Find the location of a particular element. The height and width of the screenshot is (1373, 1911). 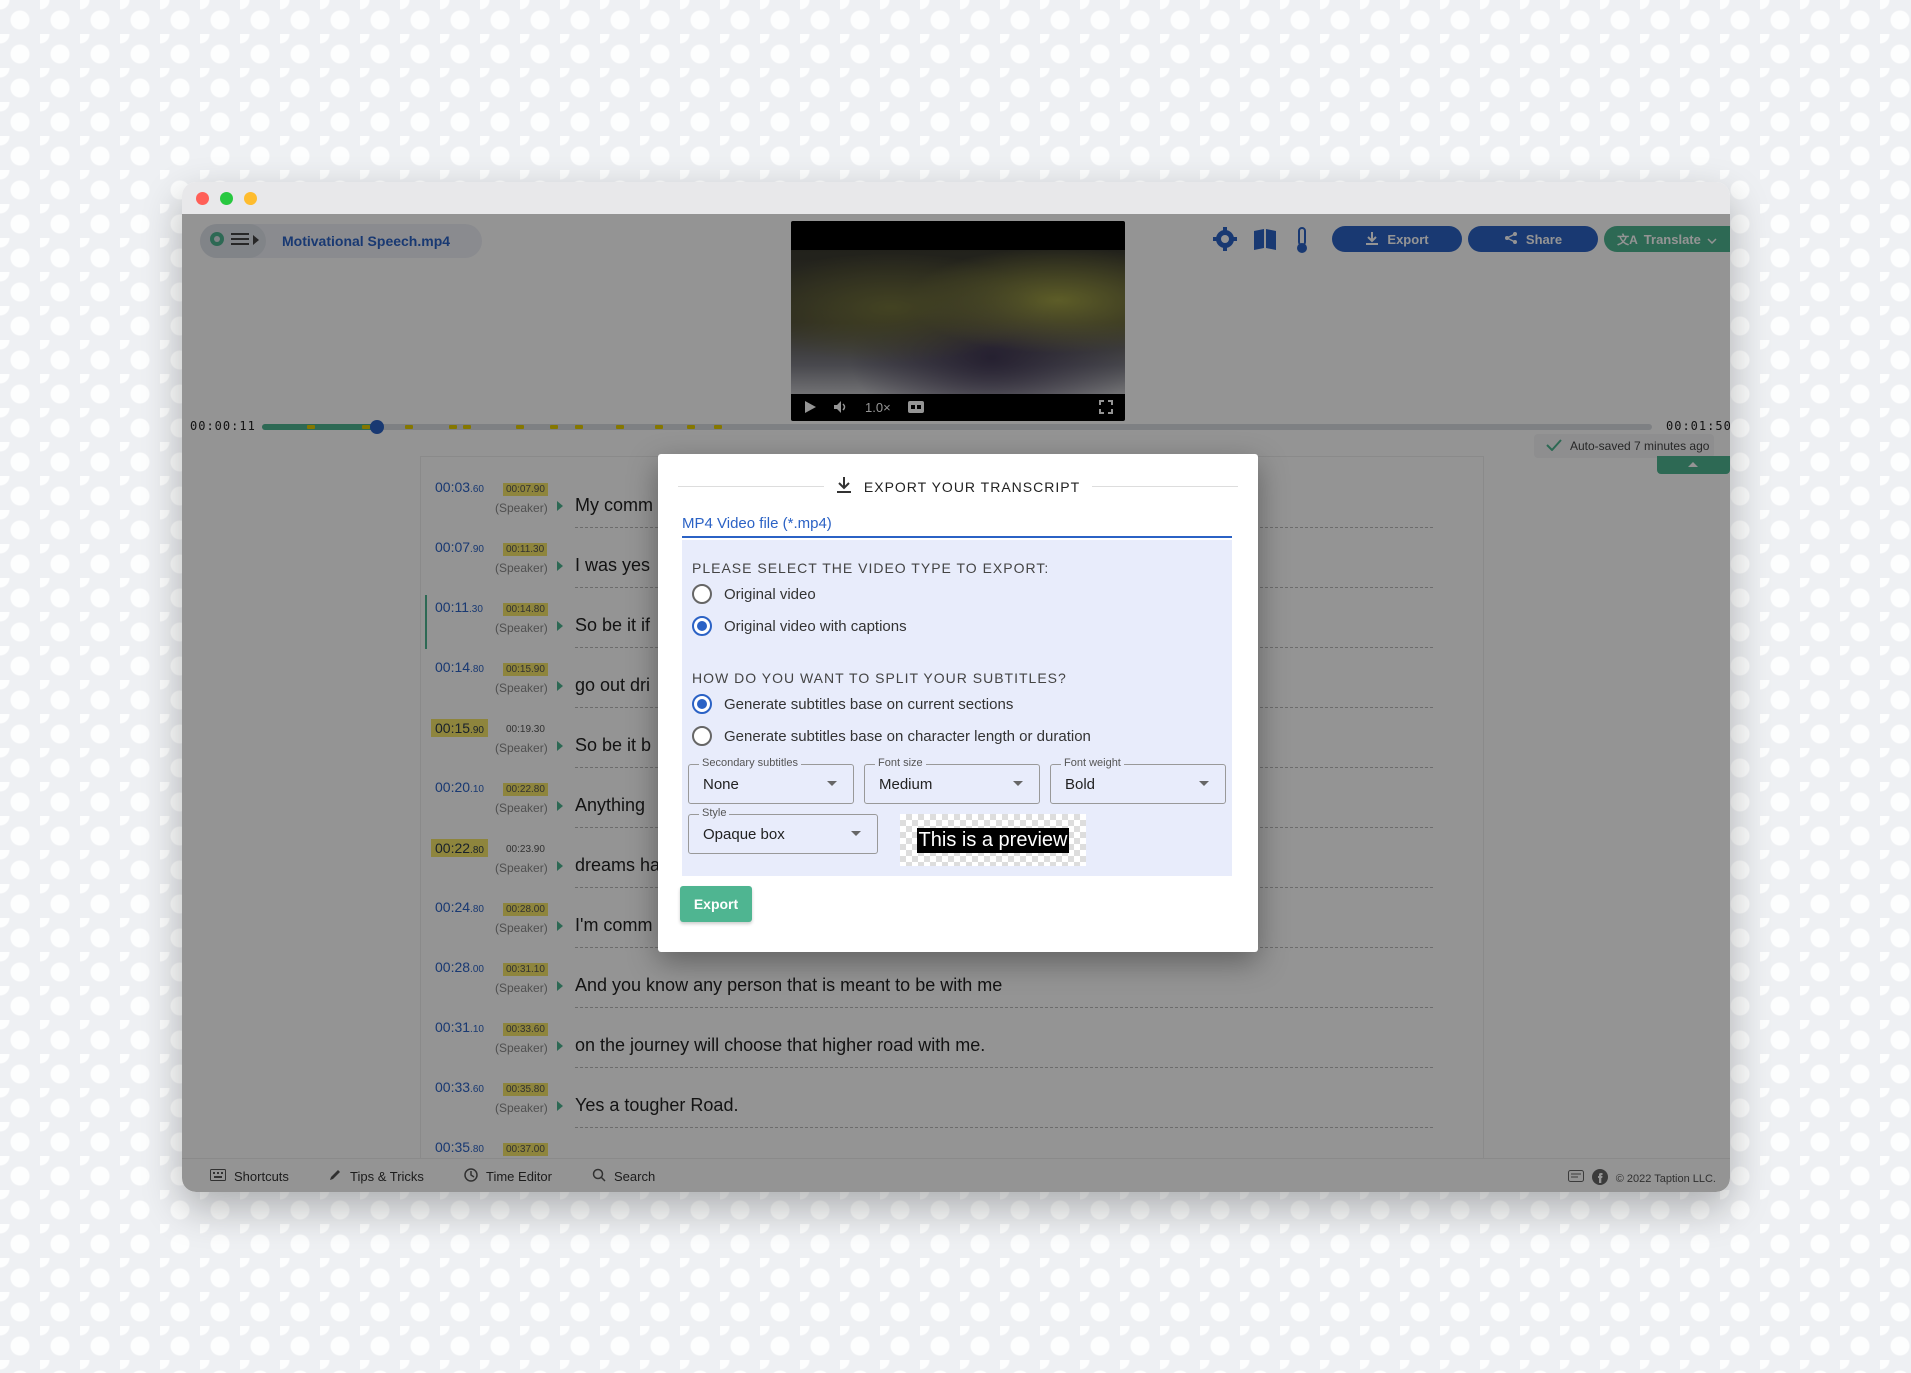

subtitle-preview: This is a preview is located at coordinates (993, 840).